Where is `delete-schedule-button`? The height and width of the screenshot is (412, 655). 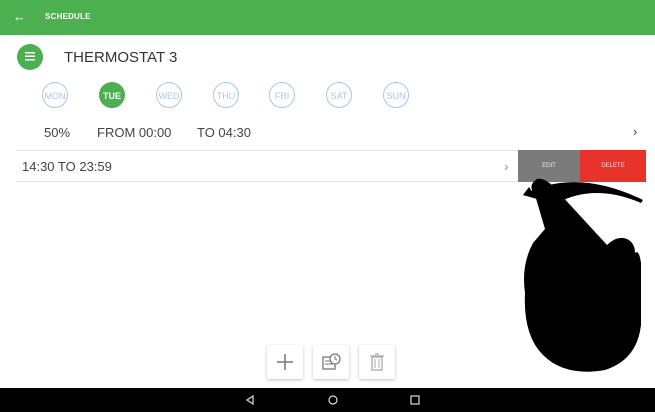 delete-schedule-button is located at coordinates (377, 362).